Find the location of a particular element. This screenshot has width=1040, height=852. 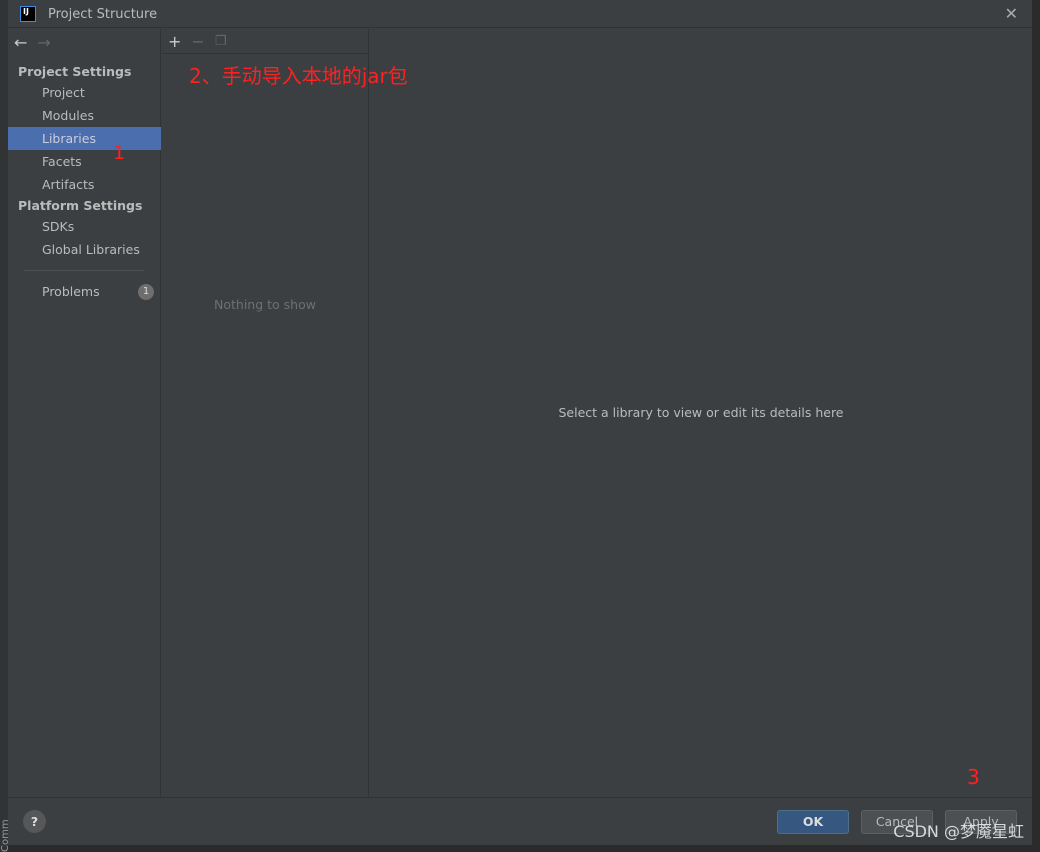

annotation-1: 1 is located at coordinates (119, 153).